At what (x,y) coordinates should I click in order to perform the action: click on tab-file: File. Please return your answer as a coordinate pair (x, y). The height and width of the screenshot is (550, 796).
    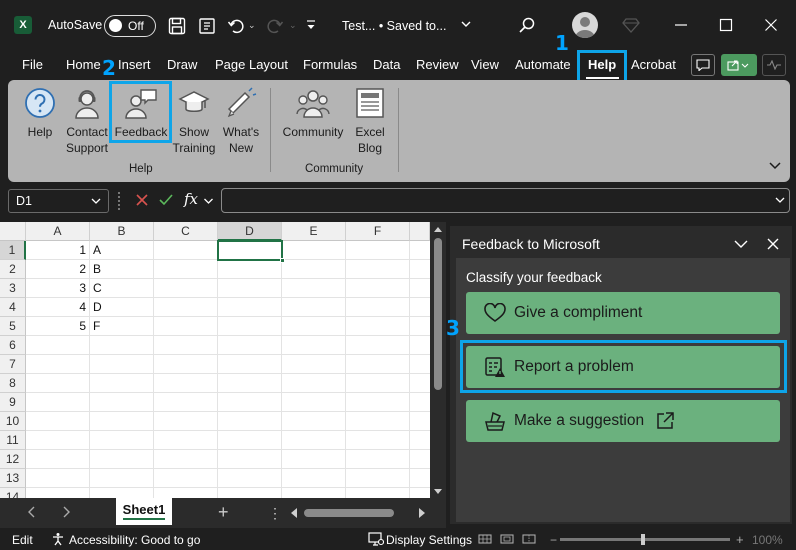
    Looking at the image, I should click on (32, 64).